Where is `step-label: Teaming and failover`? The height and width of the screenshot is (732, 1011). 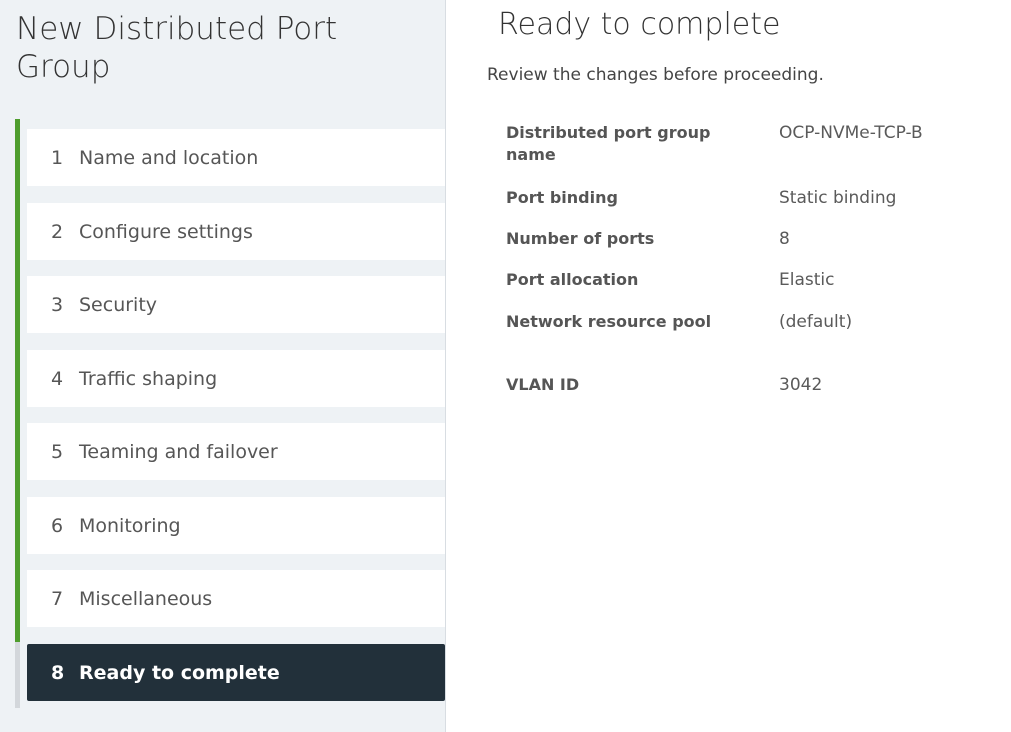 step-label: Teaming and failover is located at coordinates (178, 451).